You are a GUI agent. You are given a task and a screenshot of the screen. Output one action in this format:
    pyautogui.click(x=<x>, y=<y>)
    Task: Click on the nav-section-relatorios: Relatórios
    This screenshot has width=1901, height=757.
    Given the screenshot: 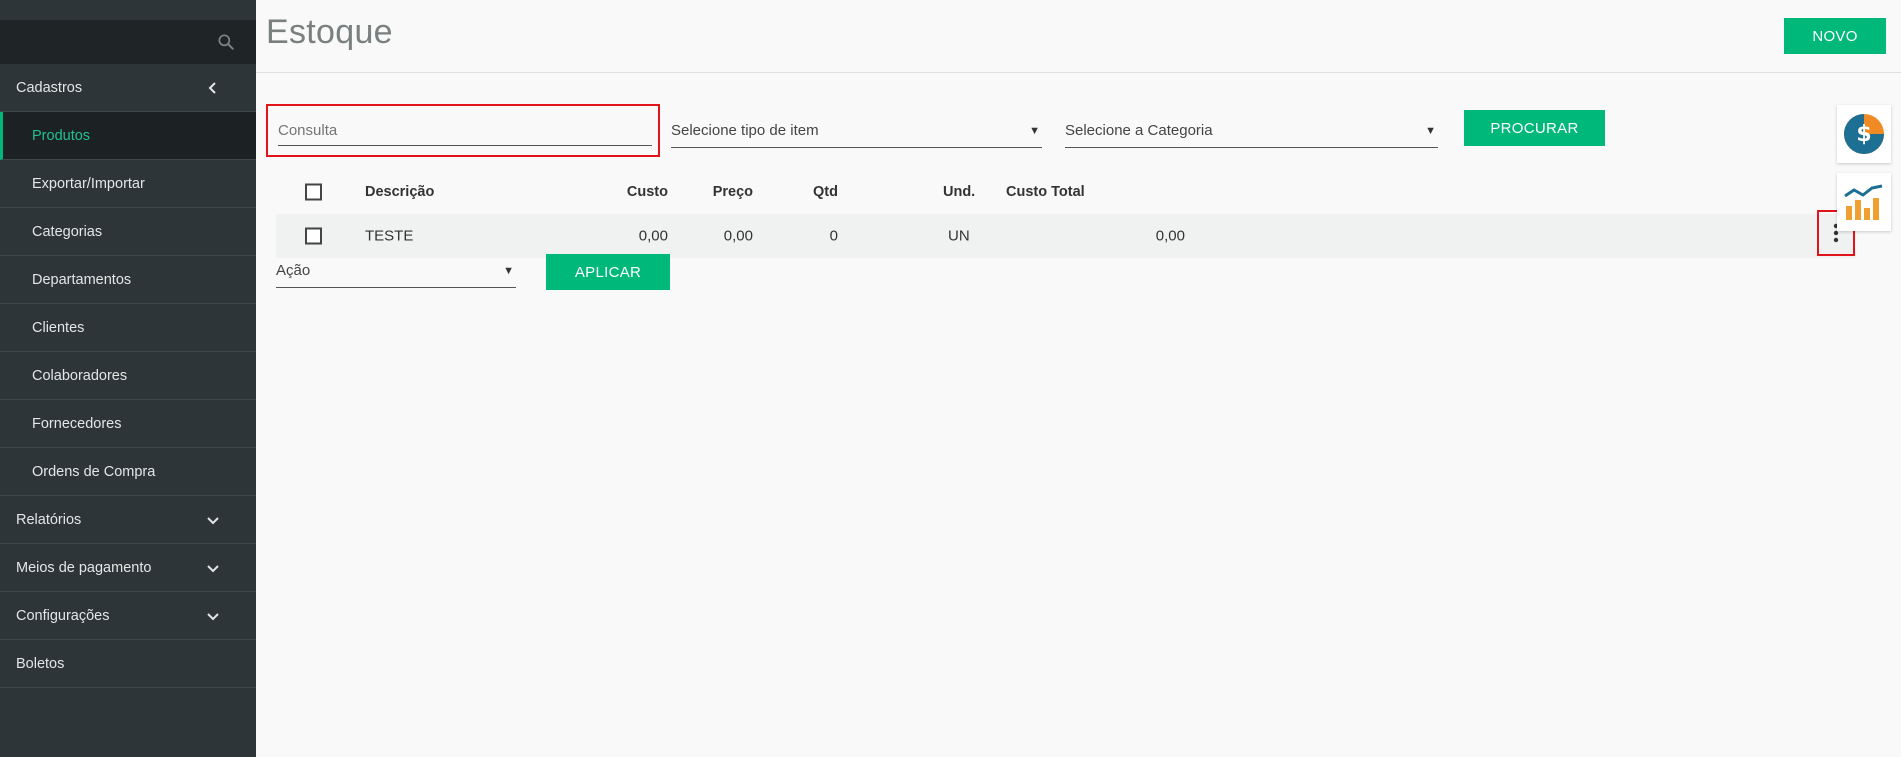 What is the action you would take?
    pyautogui.click(x=128, y=520)
    